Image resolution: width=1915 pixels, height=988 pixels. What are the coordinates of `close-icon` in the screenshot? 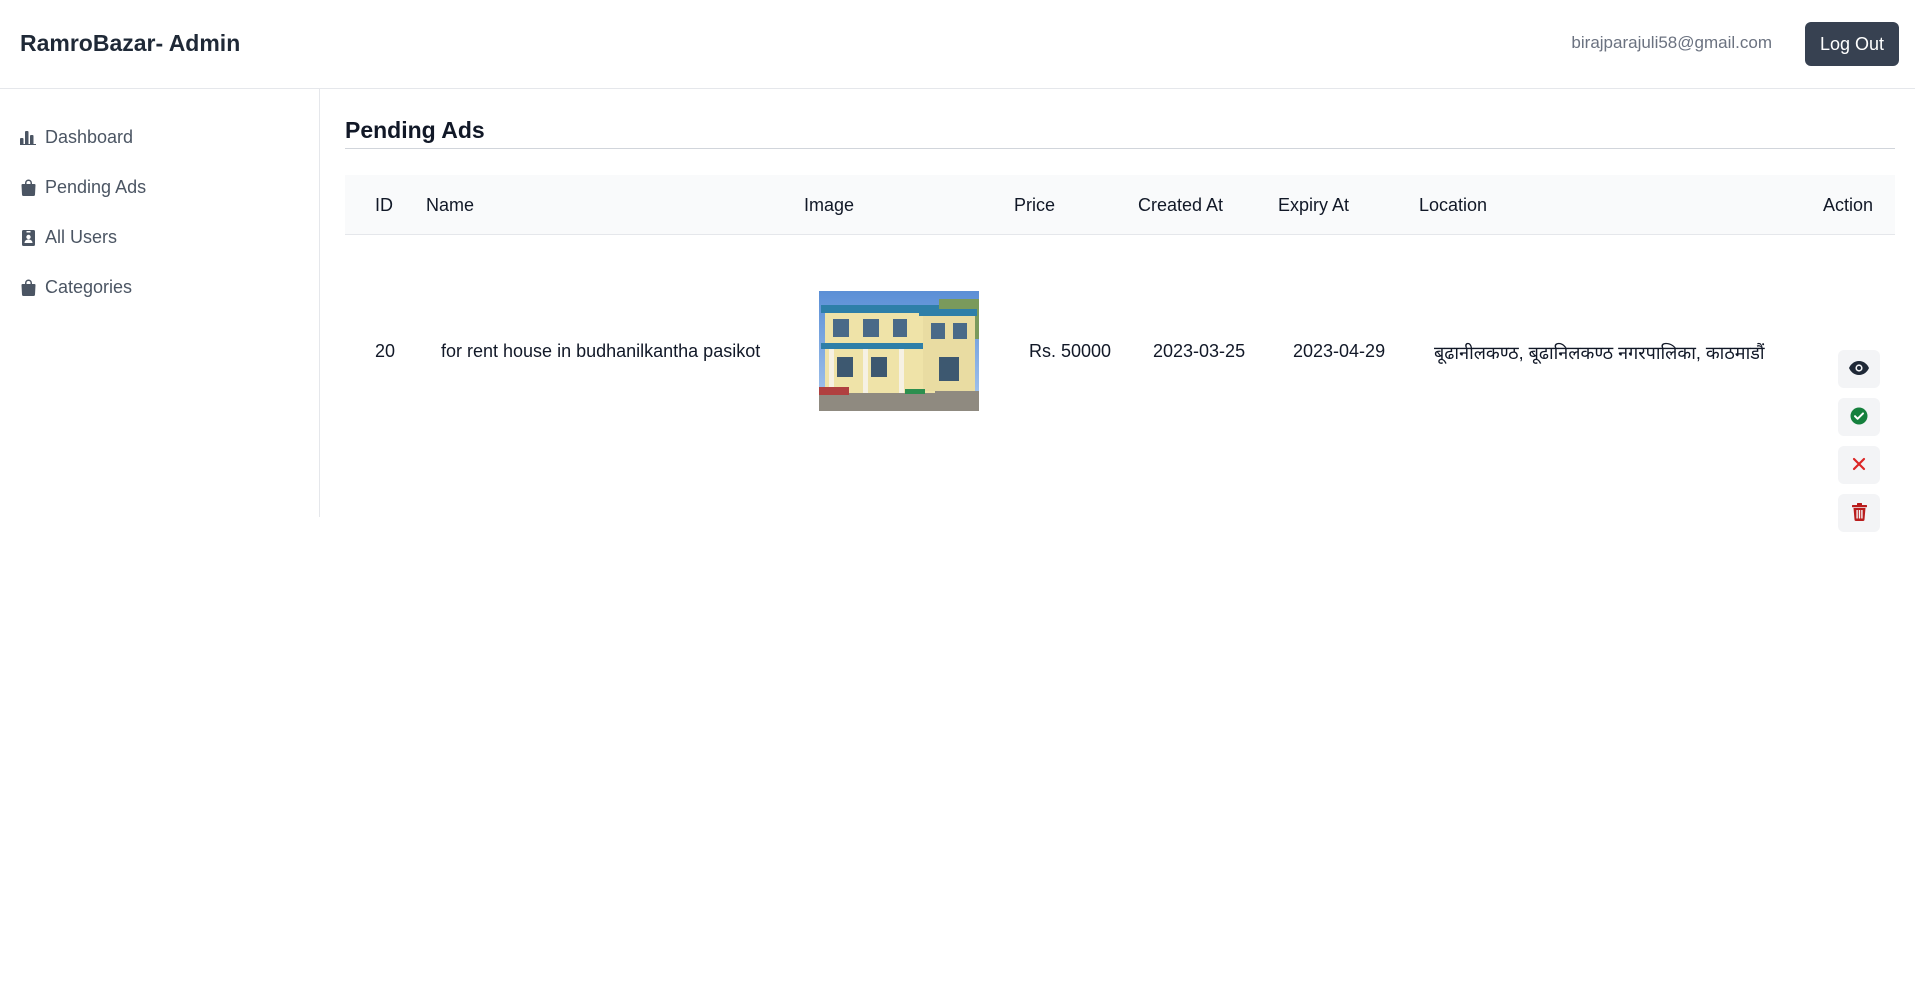 It's located at (1859, 465).